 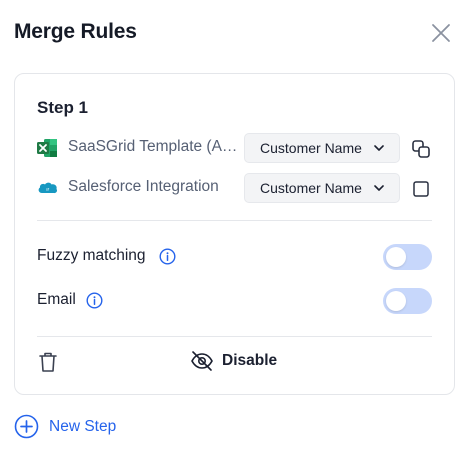 What do you see at coordinates (91, 255) in the screenshot?
I see `option-label: Fuzzy matching` at bounding box center [91, 255].